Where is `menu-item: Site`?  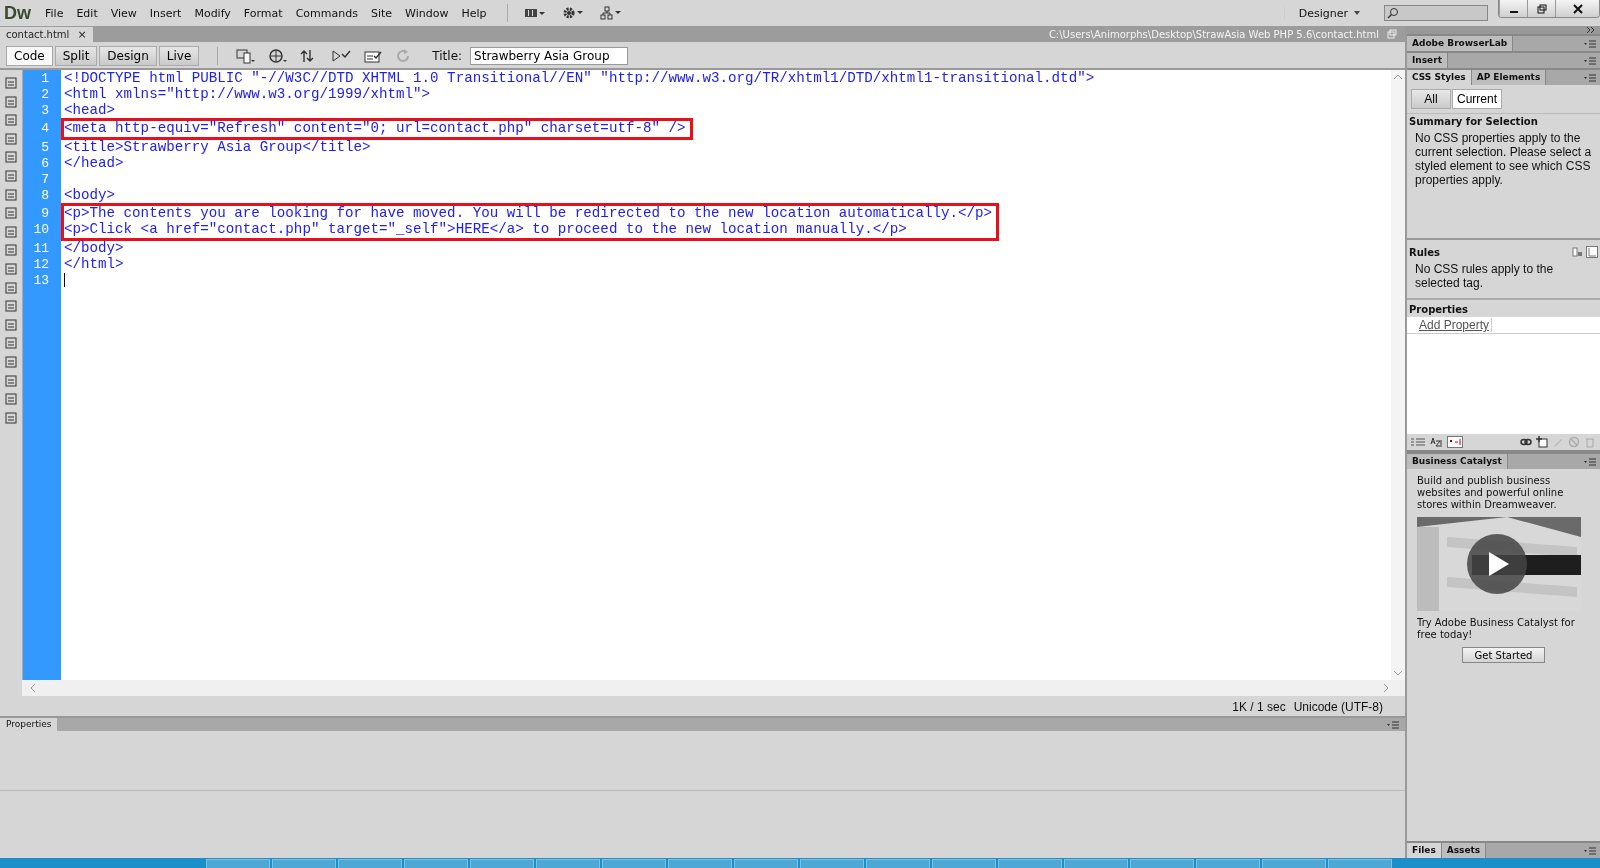
menu-item: Site is located at coordinates (386, 13).